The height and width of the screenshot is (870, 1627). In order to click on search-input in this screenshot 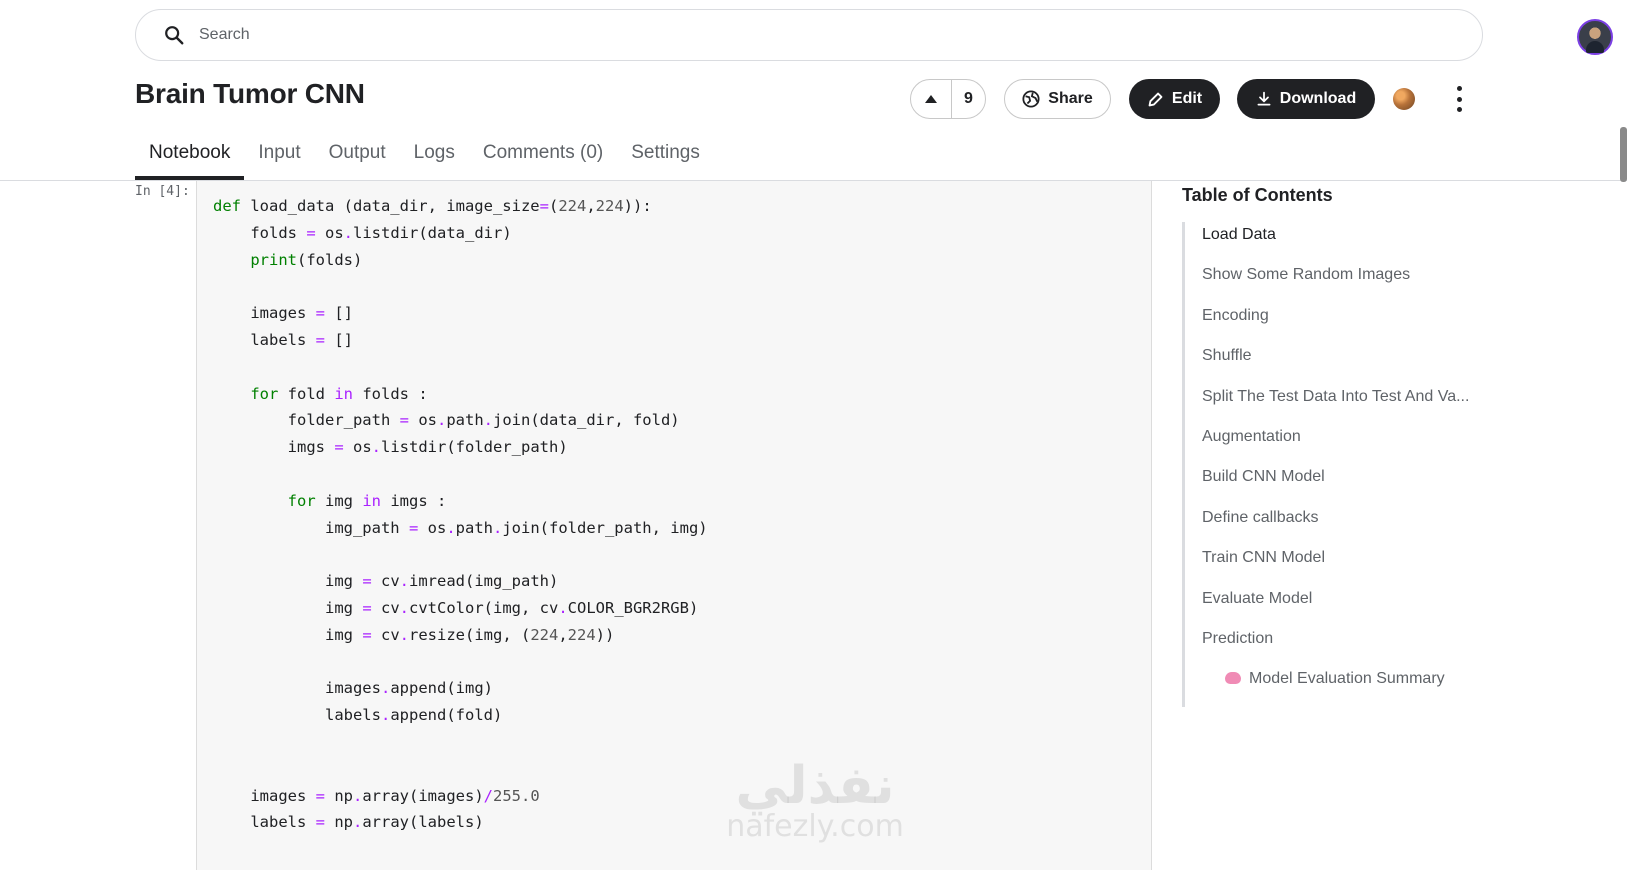, I will do `click(799, 35)`.